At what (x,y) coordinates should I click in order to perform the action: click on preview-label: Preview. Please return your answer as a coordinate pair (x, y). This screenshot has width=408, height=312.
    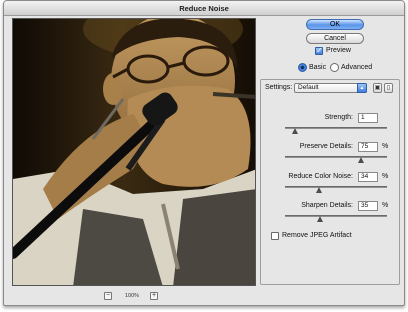
    Looking at the image, I should click on (338, 50).